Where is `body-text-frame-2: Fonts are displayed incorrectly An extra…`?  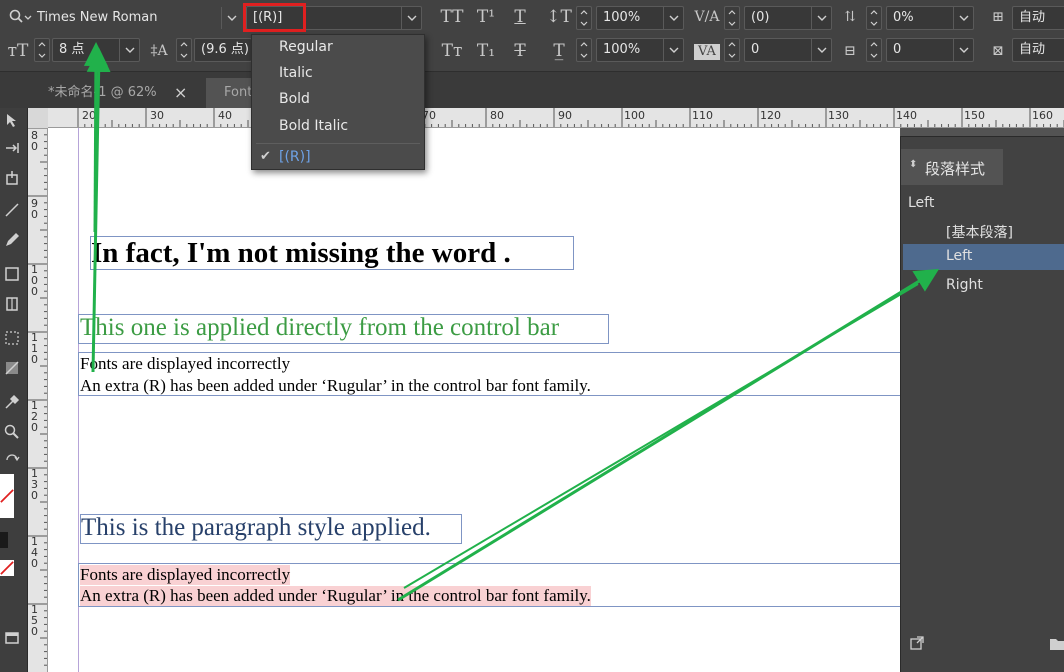
body-text-frame-2: Fonts are displayed incorrectly An extra… is located at coordinates (489, 585).